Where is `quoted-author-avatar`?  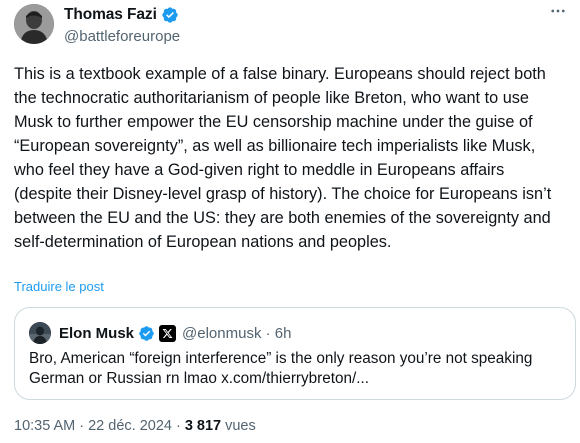
quoted-author-avatar is located at coordinates (40, 333).